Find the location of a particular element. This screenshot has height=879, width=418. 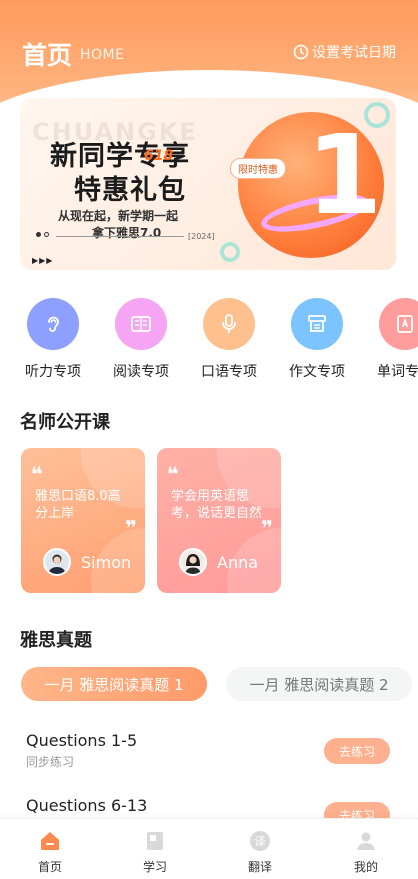

question-row: Questions 6-13 去练习 is located at coordinates (209, 812).